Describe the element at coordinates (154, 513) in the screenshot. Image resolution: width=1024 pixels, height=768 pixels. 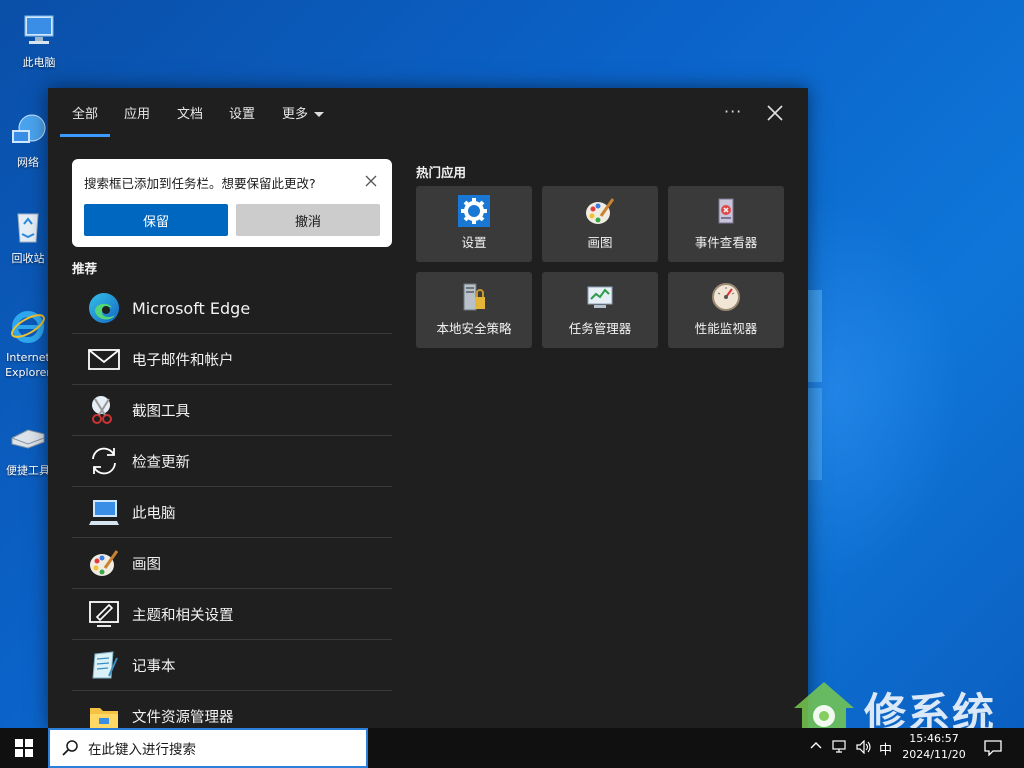
I see `recommended-item-label: 此电脑` at that location.